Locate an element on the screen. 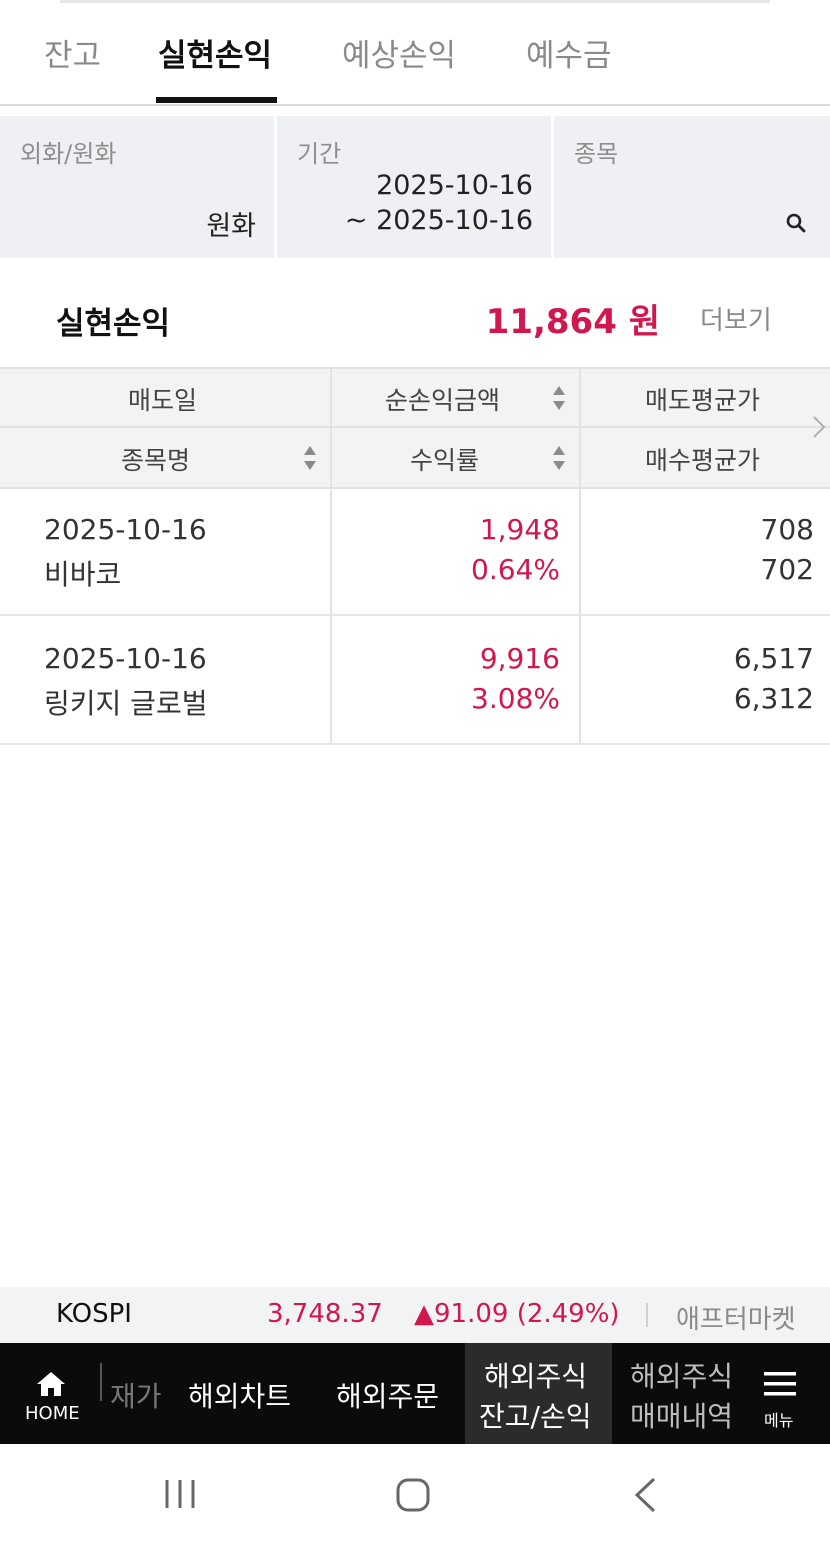  nav-item-current-price: 재가 is located at coordinates (143, 1393).